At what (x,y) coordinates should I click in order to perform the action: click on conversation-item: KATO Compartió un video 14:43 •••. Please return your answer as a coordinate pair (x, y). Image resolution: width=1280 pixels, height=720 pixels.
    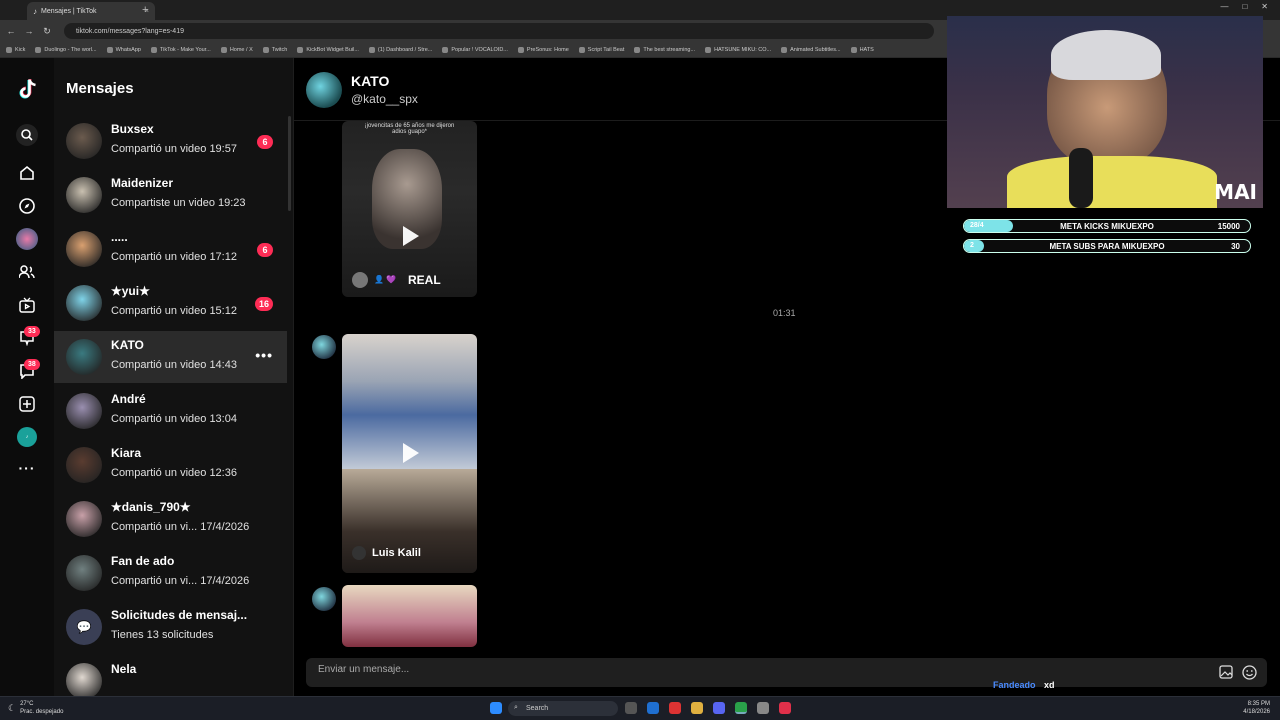
    Looking at the image, I should click on (170, 357).